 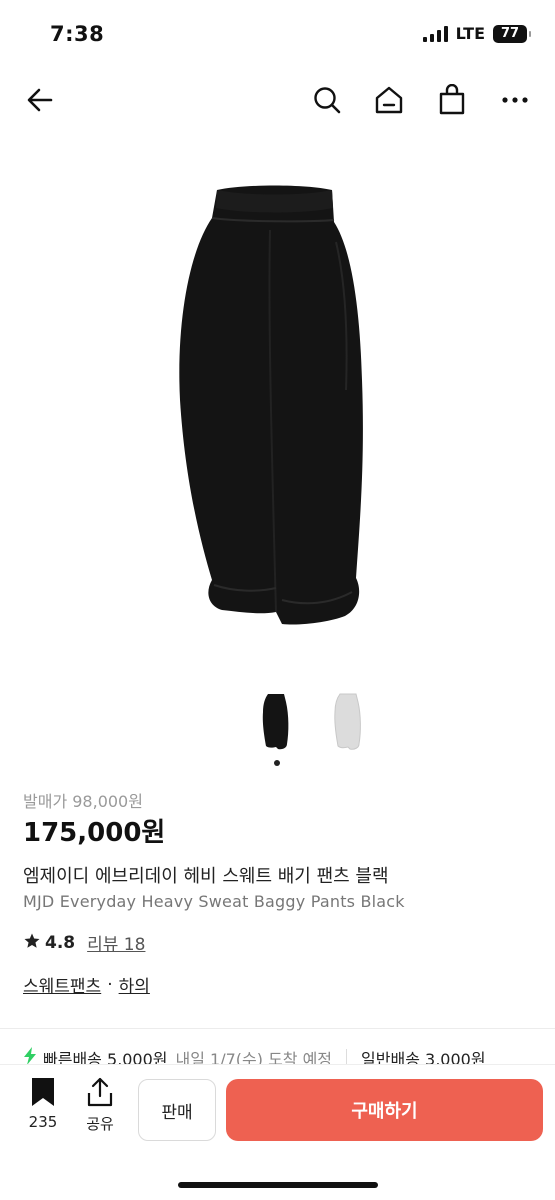 I want to click on category-breadcrumb: 스웨트팬츠 · 하의, so click(x=86, y=985).